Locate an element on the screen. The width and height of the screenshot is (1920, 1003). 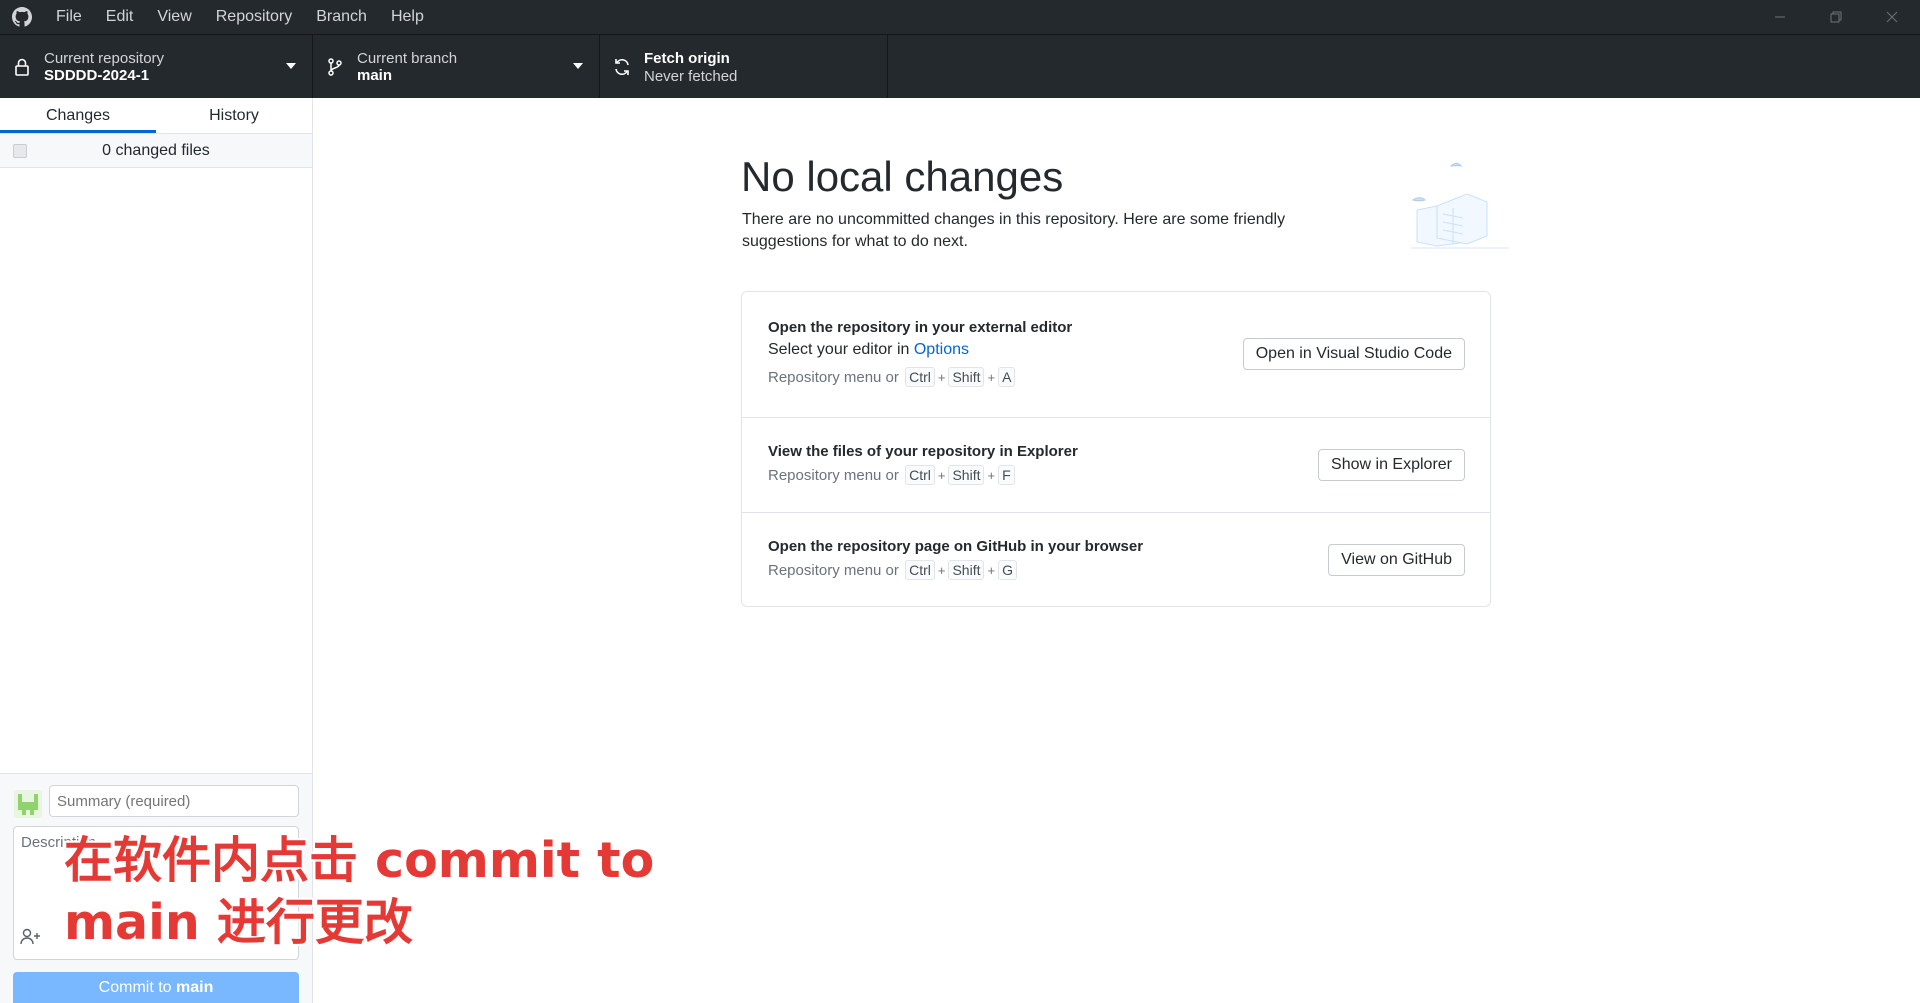
shortcut-hint: Repository menu or Ctrl + Shift + F is located at coordinates (892, 475).